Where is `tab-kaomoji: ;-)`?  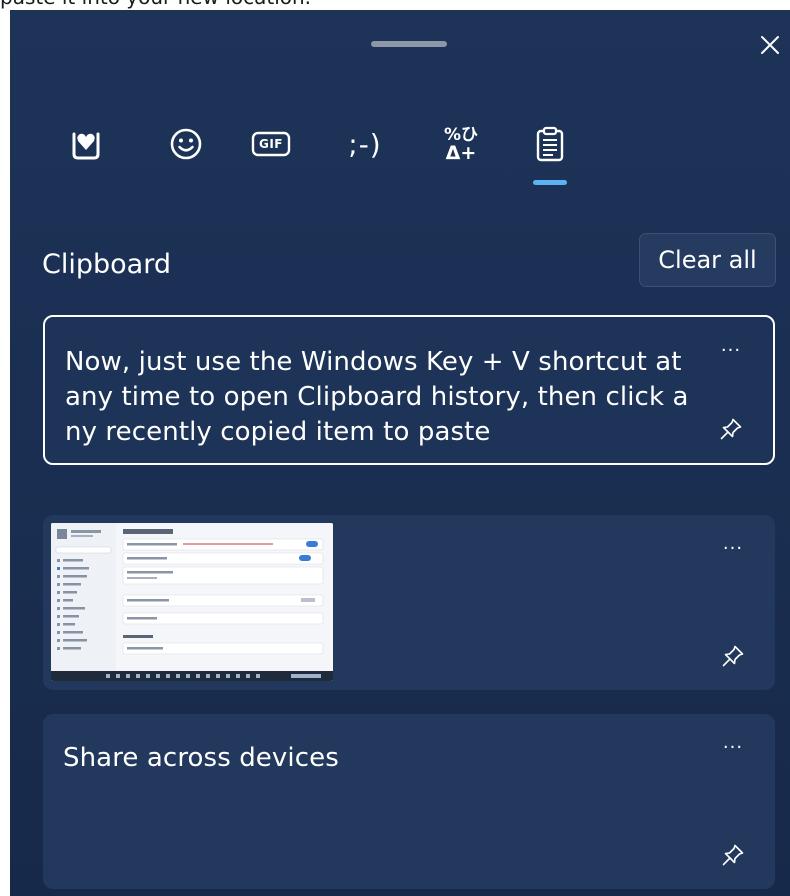
tab-kaomoji: ;-) is located at coordinates (365, 144).